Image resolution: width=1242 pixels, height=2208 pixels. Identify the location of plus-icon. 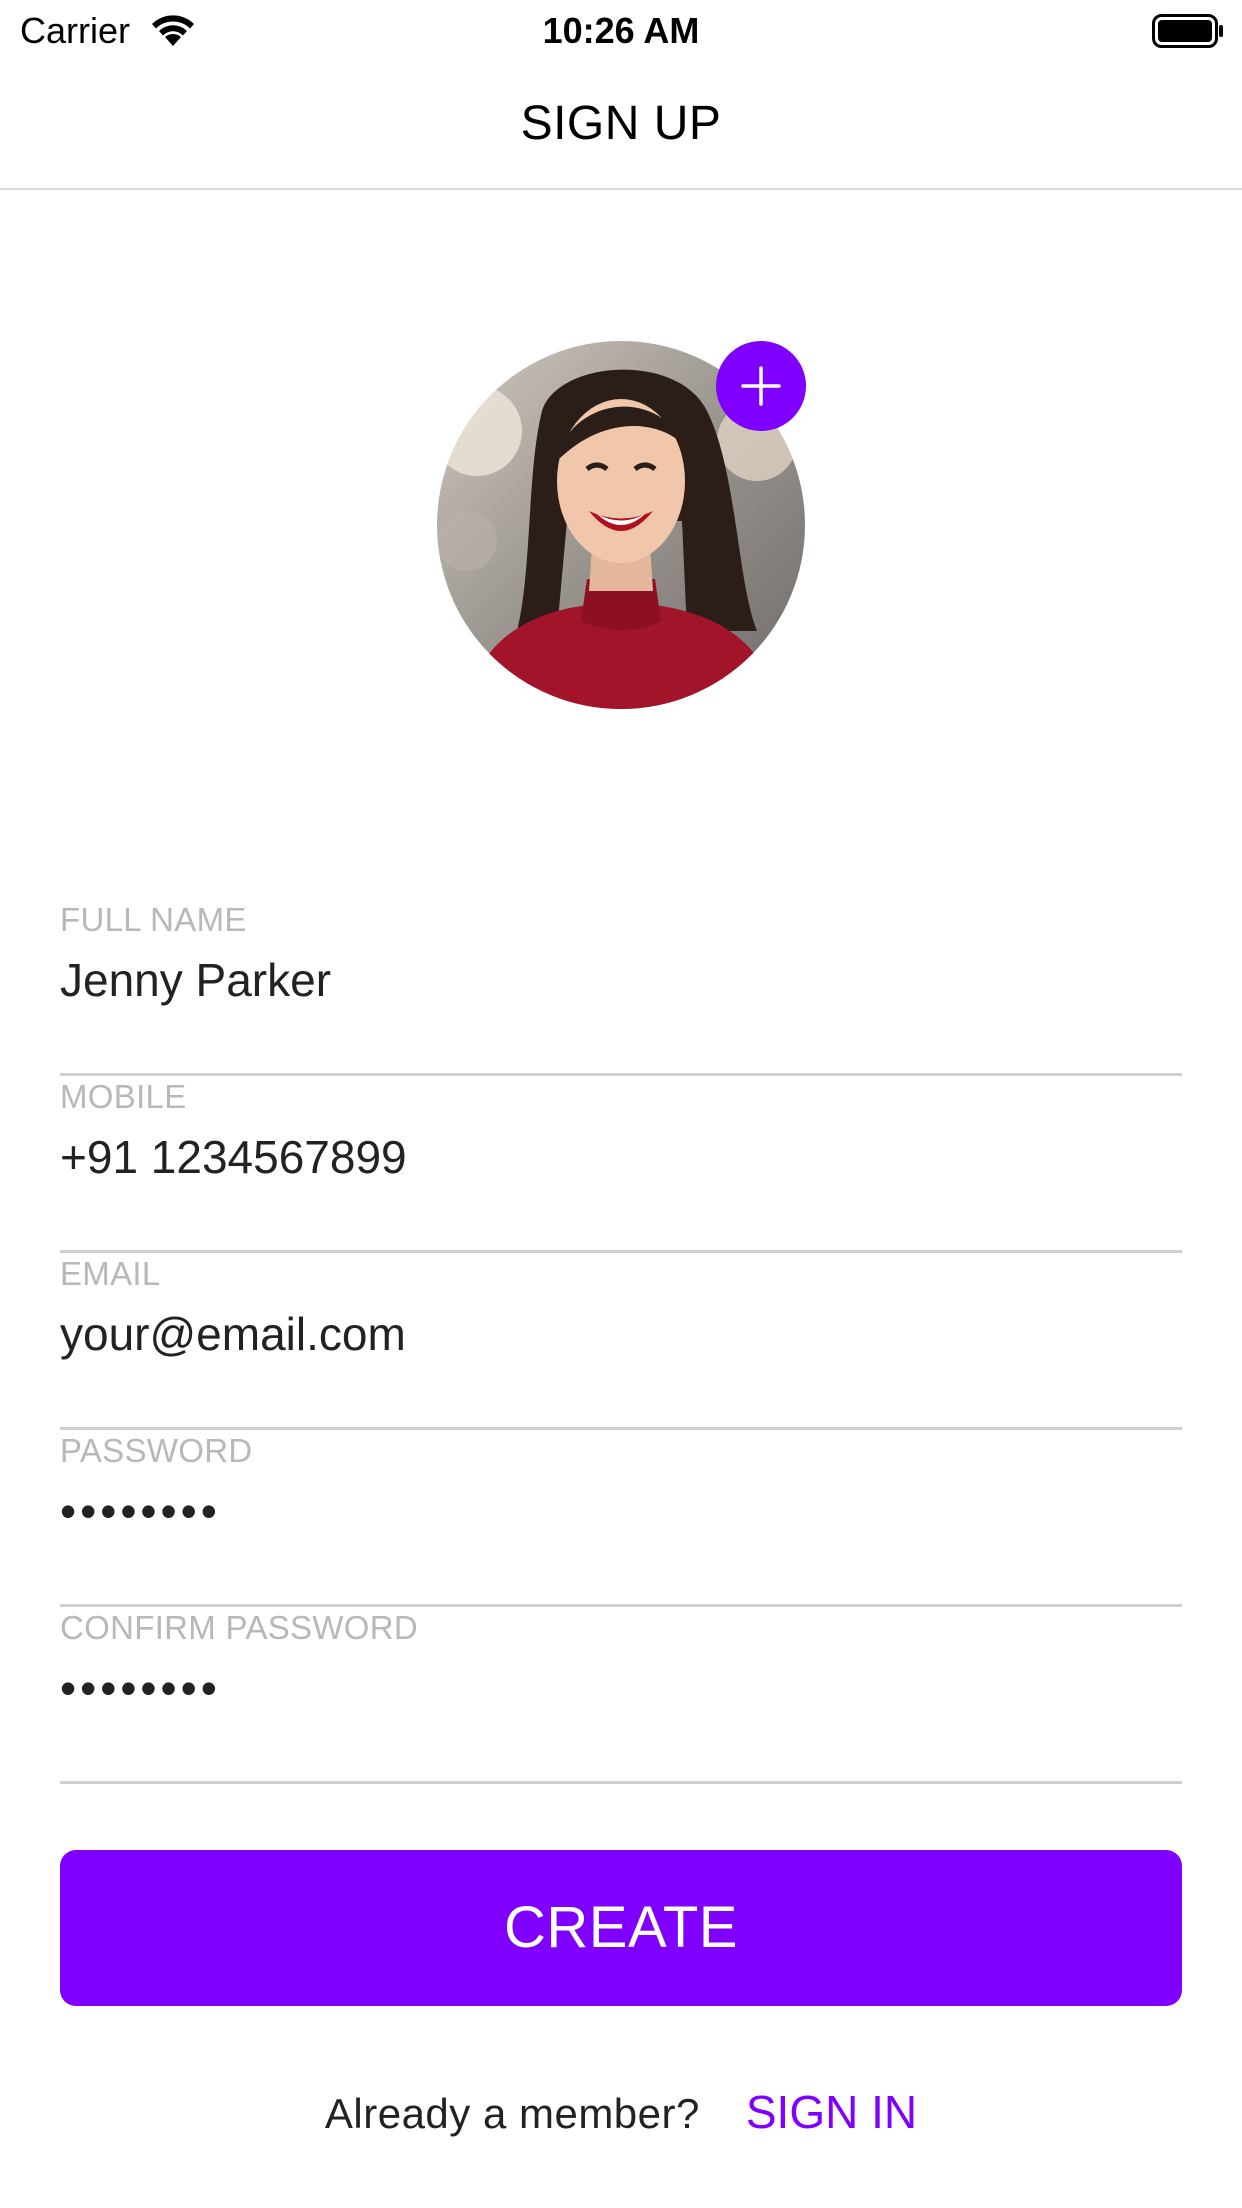
(761, 386).